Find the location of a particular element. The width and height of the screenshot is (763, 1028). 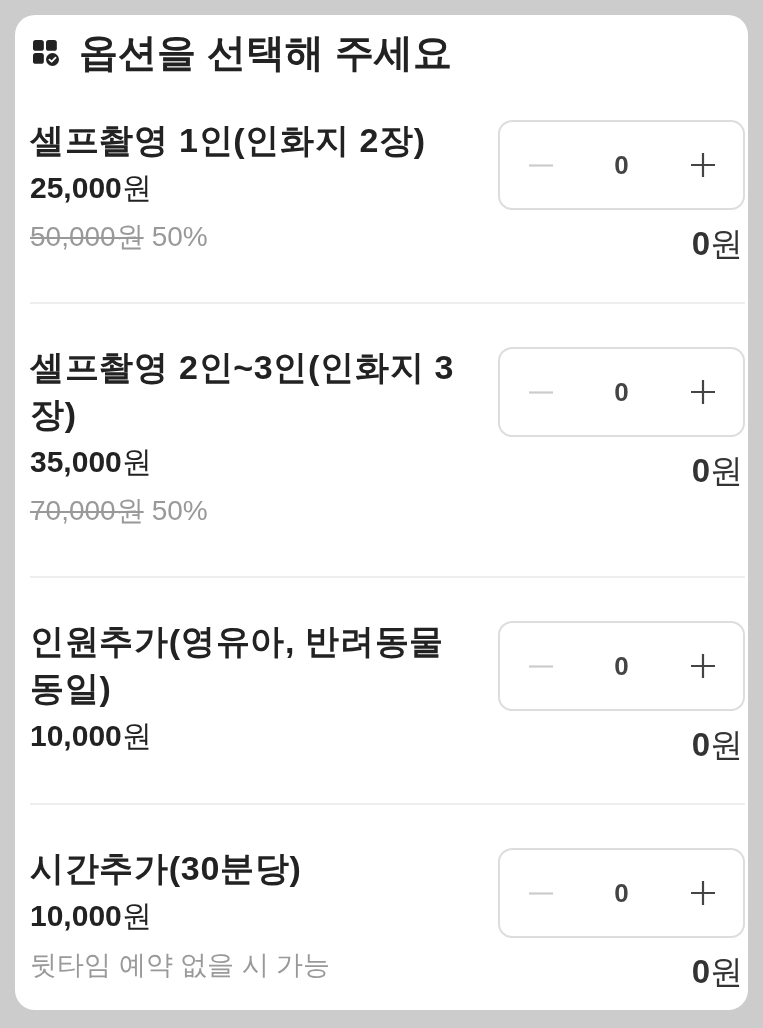

option-name: 셀프촬영 2인~3인(인화지 3장) is located at coordinates (242, 391).